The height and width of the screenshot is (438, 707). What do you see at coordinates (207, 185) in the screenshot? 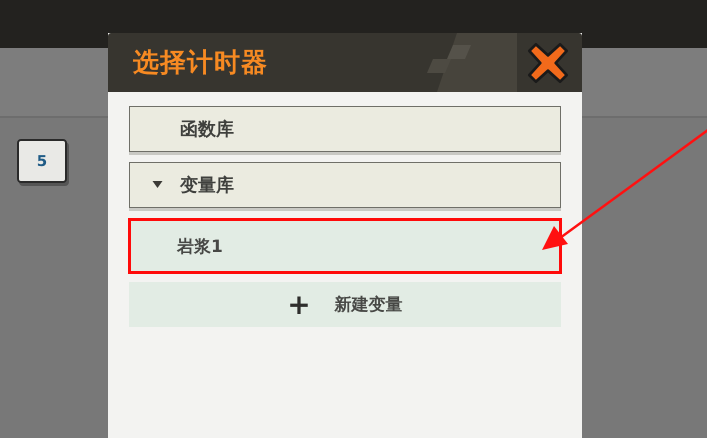
I see `library-label: 变量库` at bounding box center [207, 185].